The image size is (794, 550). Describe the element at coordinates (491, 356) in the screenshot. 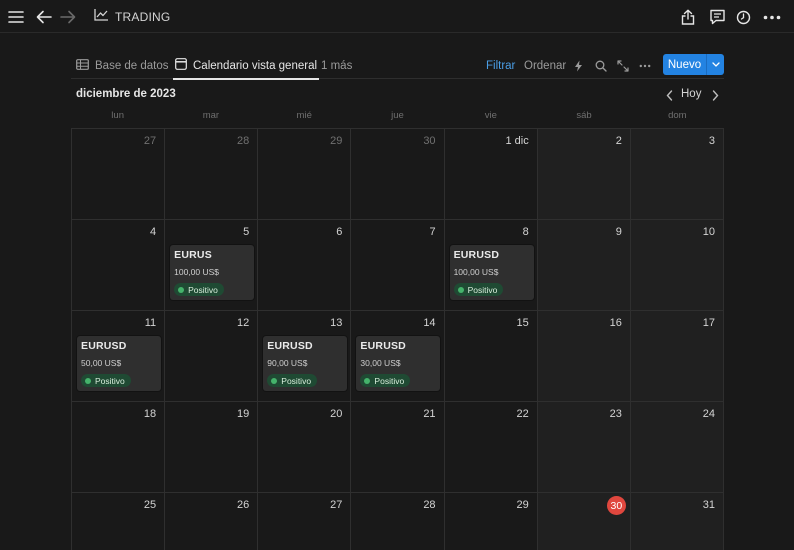

I see `day-cell: 15` at that location.